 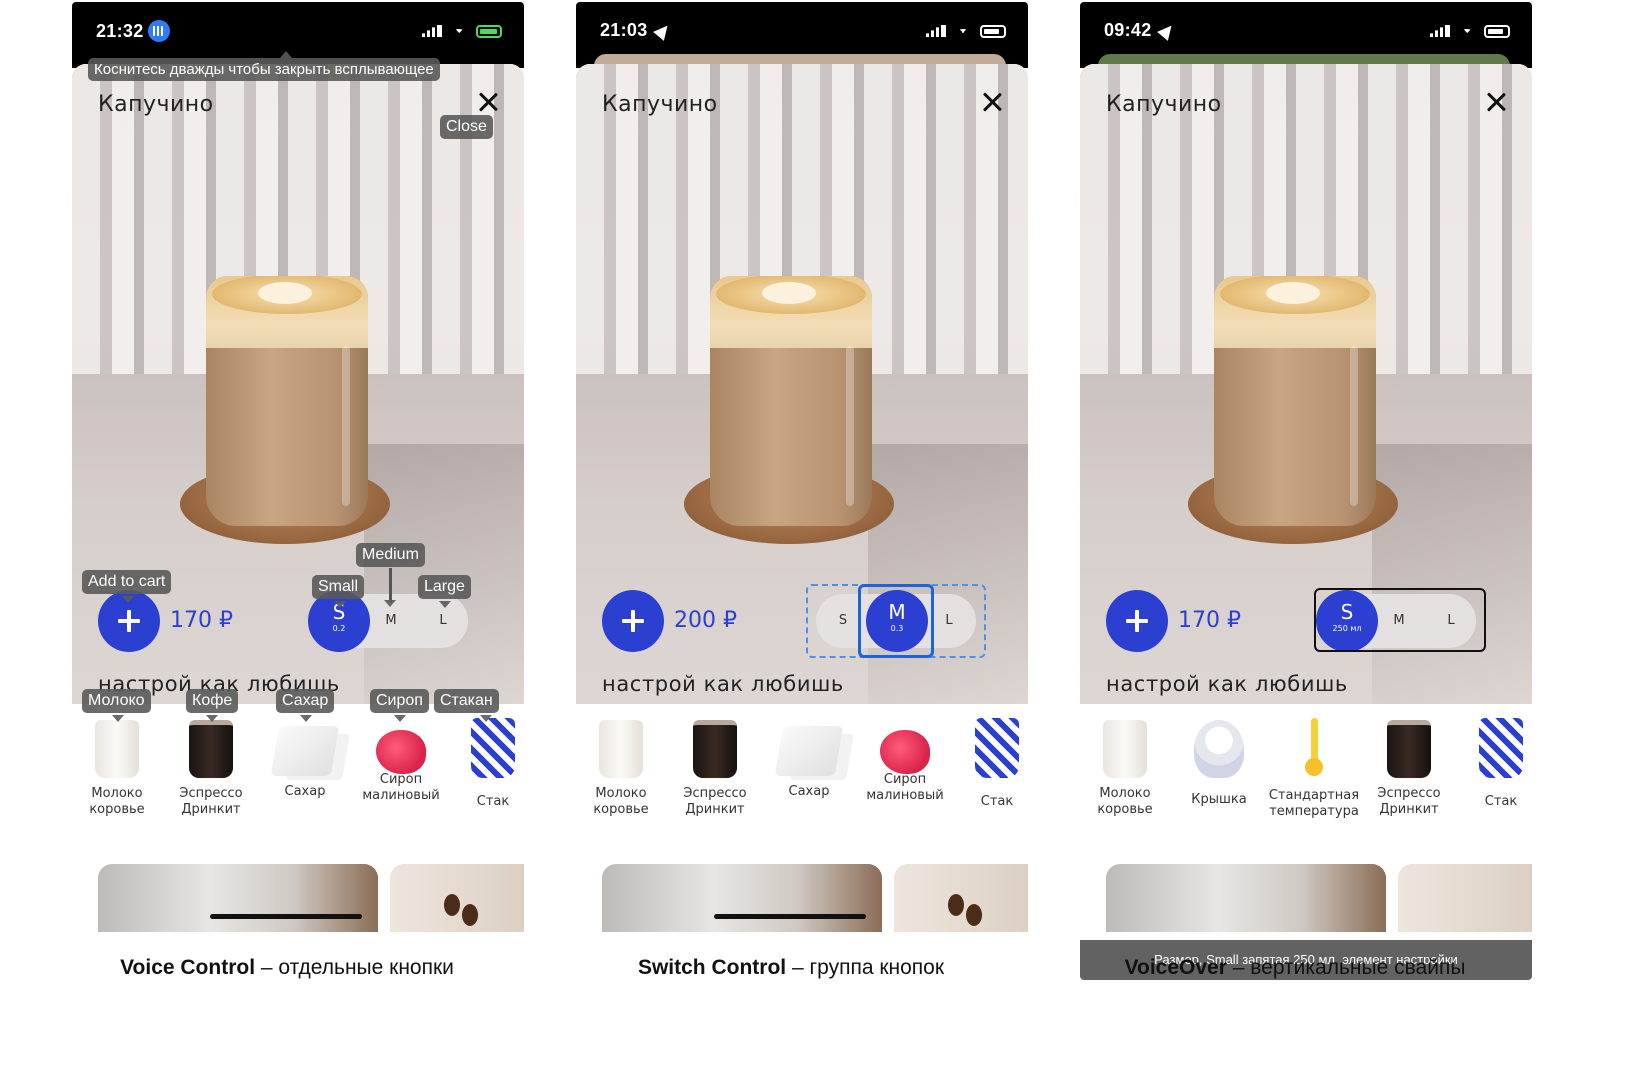 What do you see at coordinates (444, 587) in the screenshot?
I see `tooltip-large: Large` at bounding box center [444, 587].